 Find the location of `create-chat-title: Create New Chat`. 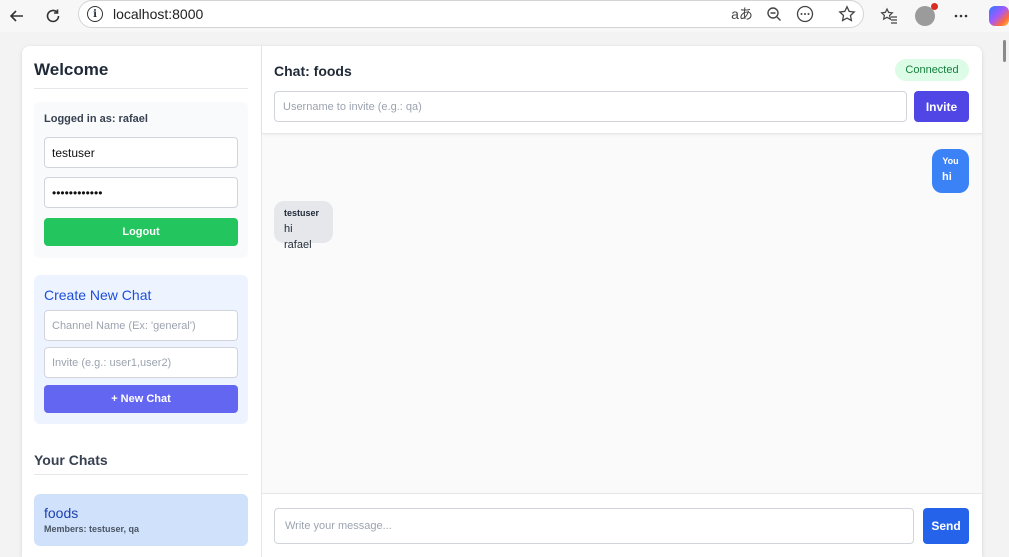

create-chat-title: Create New Chat is located at coordinates (98, 295).